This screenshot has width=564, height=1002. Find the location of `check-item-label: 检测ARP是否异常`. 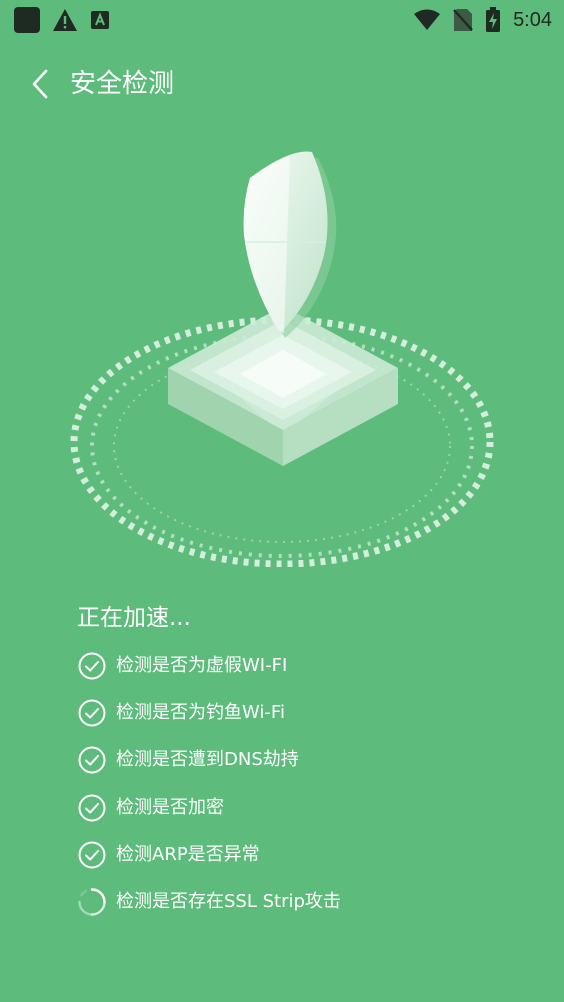

check-item-label: 检测ARP是否异常 is located at coordinates (188, 854).